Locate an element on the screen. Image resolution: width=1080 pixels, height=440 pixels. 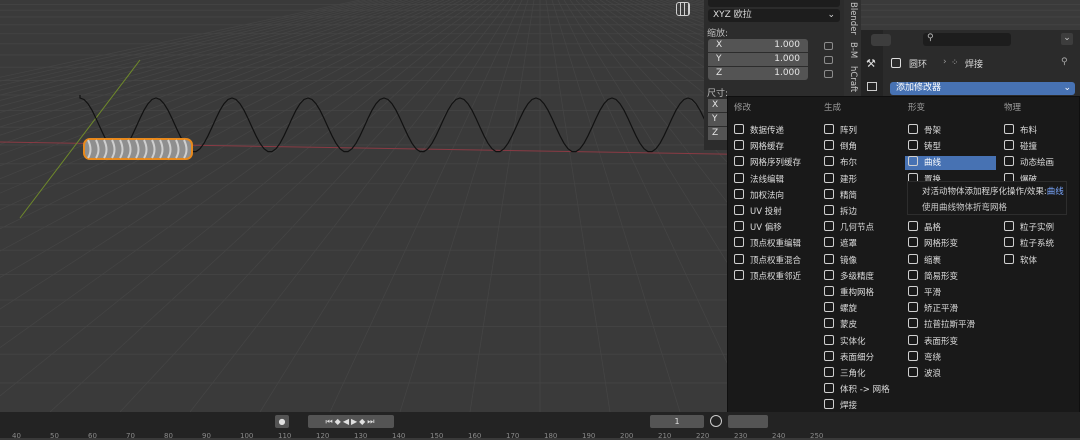
frame-tick-label: 130 is located at coordinates (361, 436).